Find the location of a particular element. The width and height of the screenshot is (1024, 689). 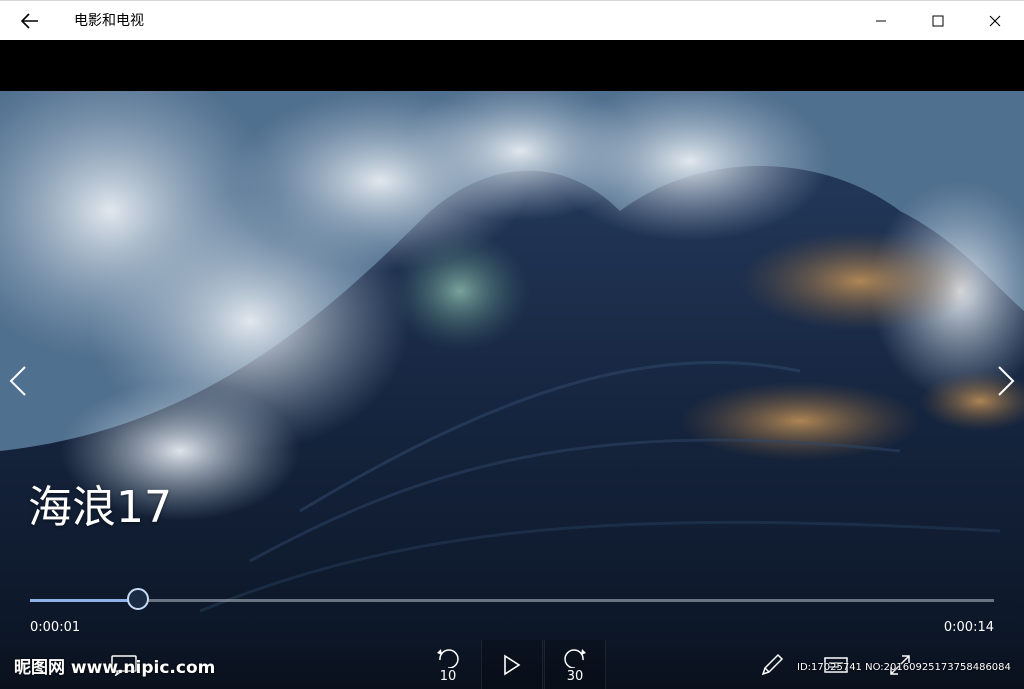

maximize-button is located at coordinates (937, 20).